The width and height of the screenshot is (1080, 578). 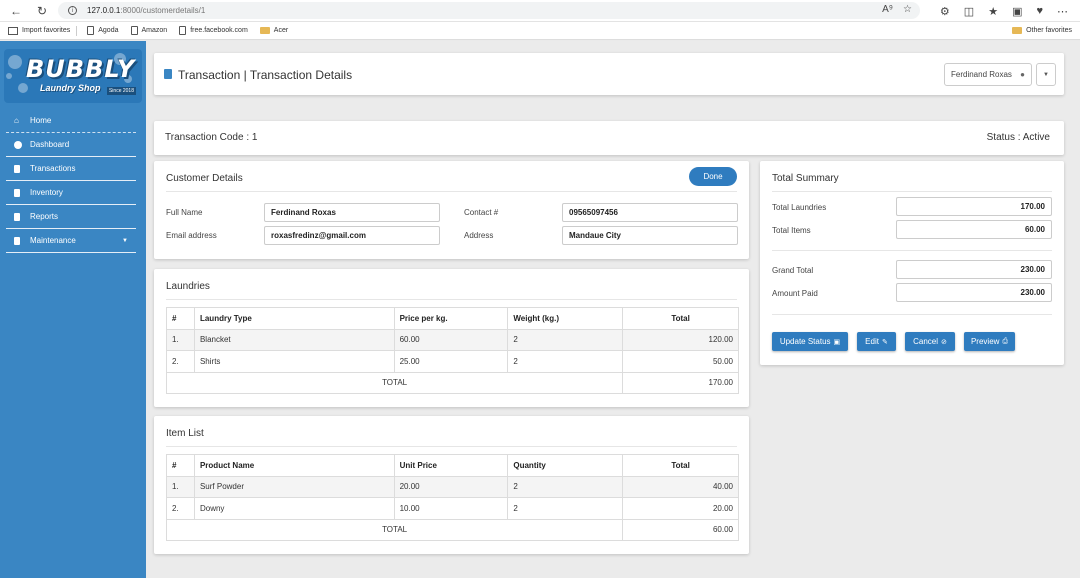 What do you see at coordinates (1018, 137) in the screenshot?
I see `transaction-status: Status : Active` at bounding box center [1018, 137].